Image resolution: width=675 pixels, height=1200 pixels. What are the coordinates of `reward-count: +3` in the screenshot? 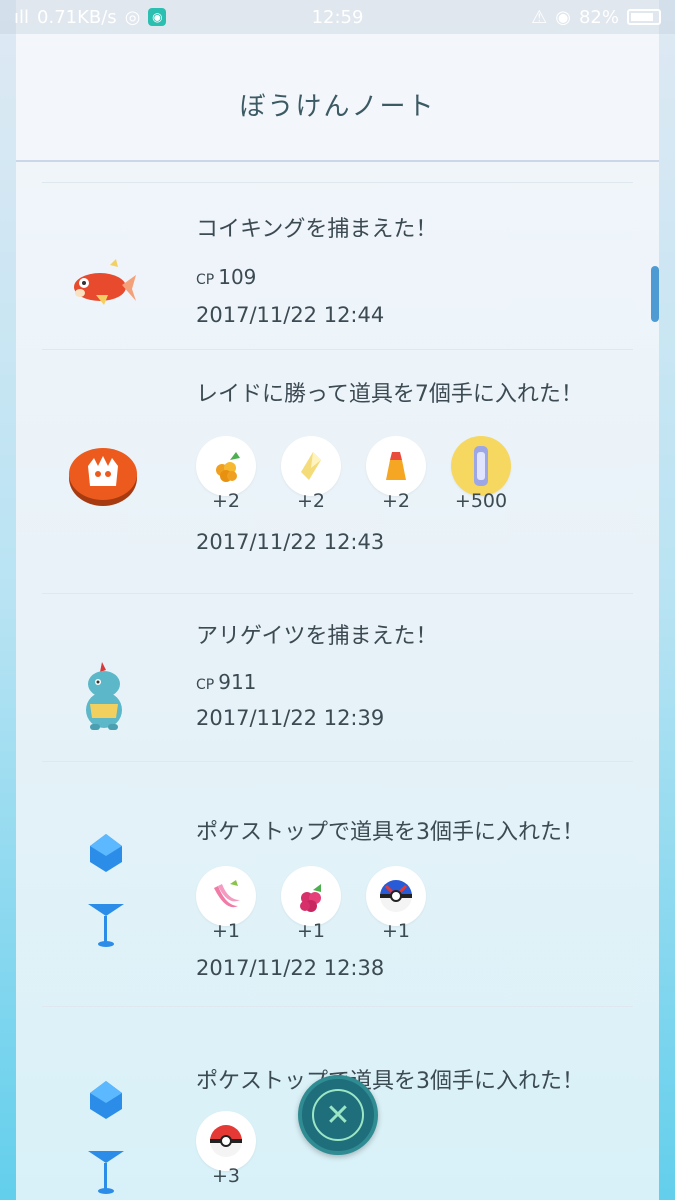 It's located at (225, 1176).